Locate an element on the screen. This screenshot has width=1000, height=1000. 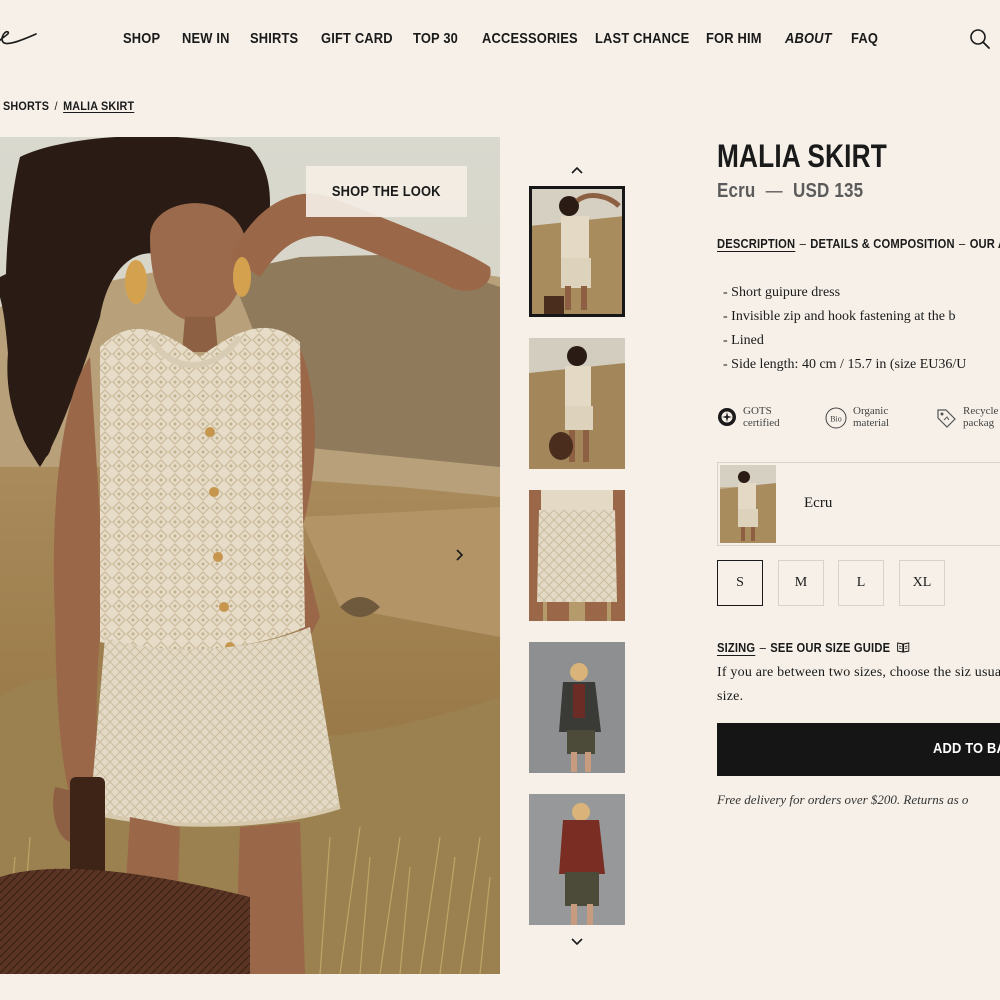
breadcrumb-shorts: SHORTS is located at coordinates (26, 106).